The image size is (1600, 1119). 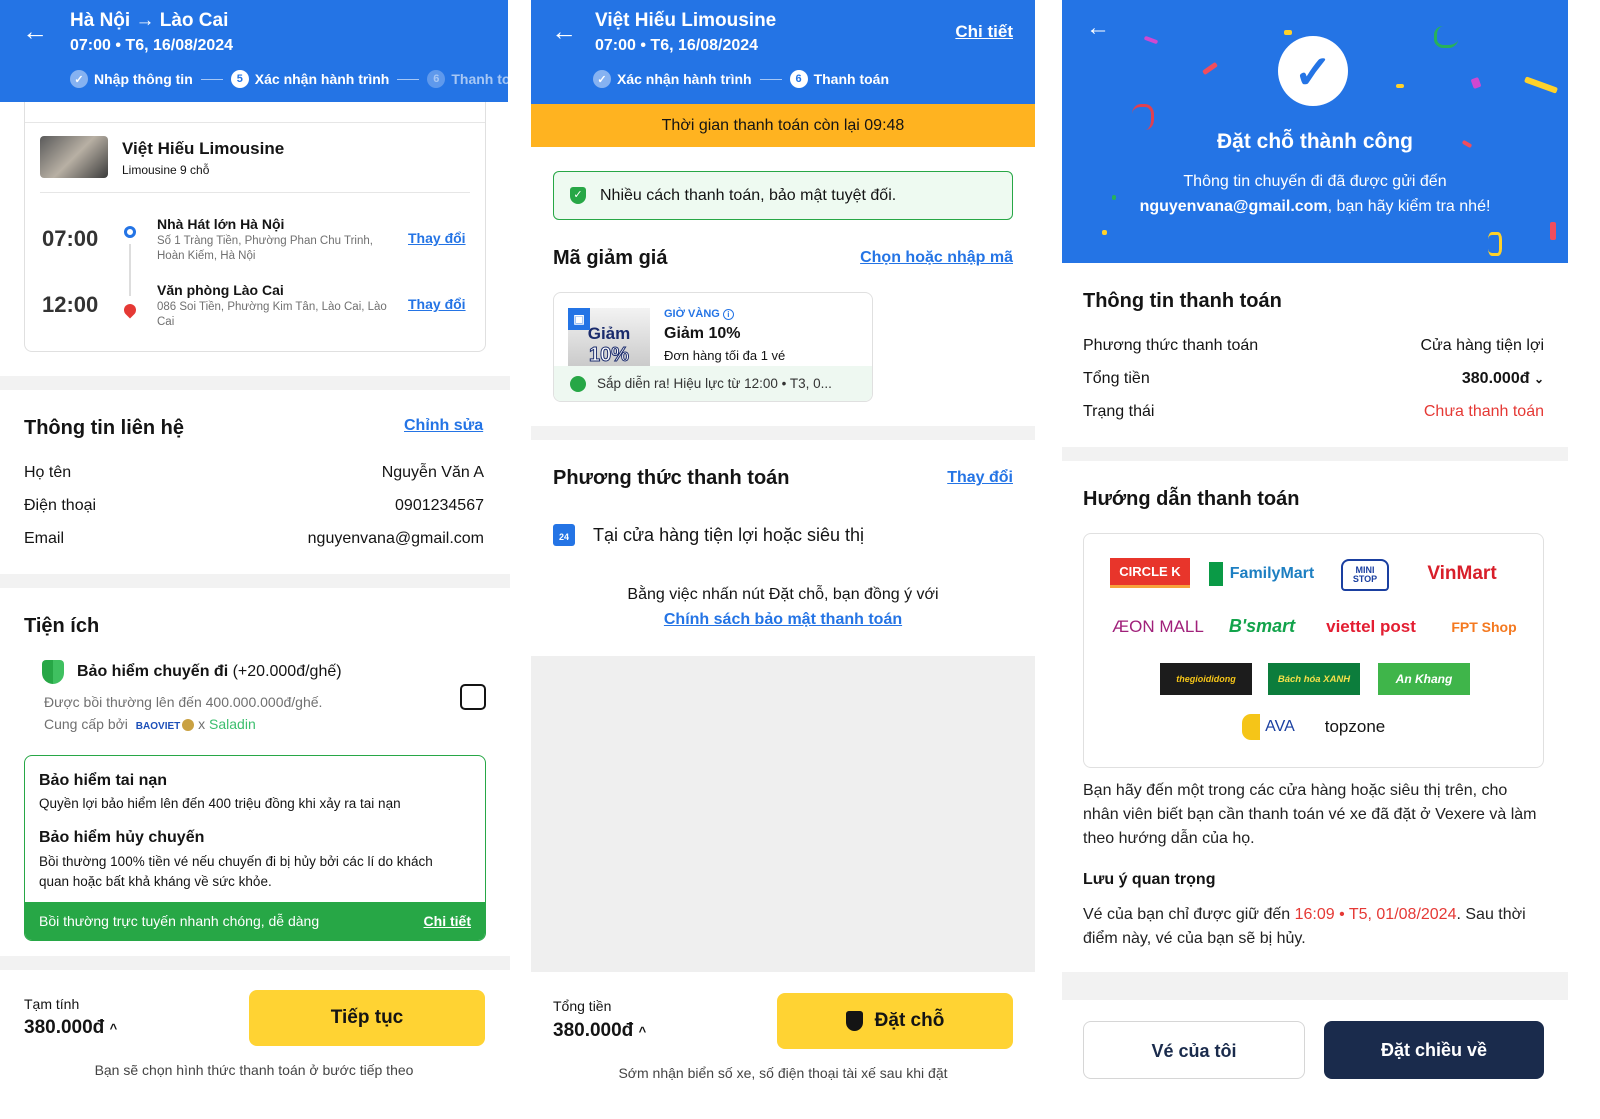 What do you see at coordinates (984, 32) in the screenshot?
I see `detail-link: Chi tiết` at bounding box center [984, 32].